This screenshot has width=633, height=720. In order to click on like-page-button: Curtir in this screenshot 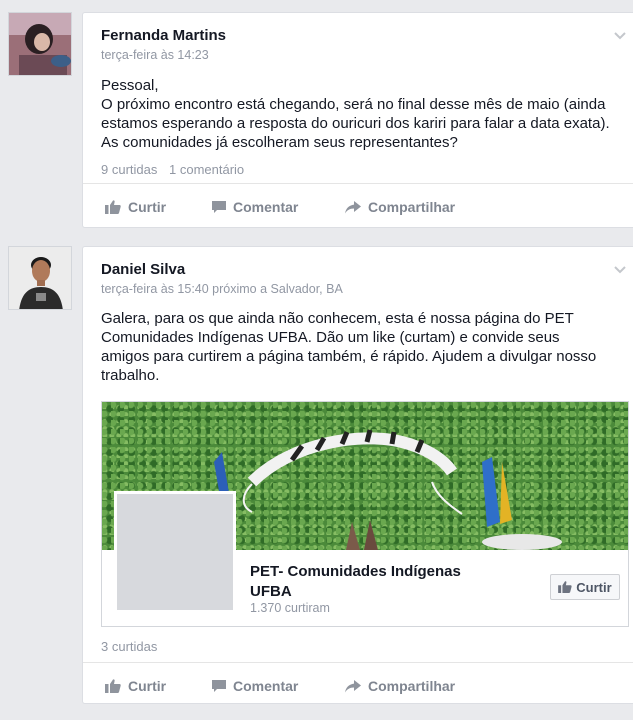, I will do `click(585, 587)`.